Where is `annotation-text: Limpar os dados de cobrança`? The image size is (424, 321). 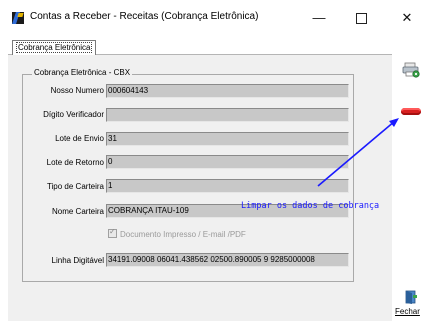
annotation-text: Limpar os dados de cobrança is located at coordinates (310, 206).